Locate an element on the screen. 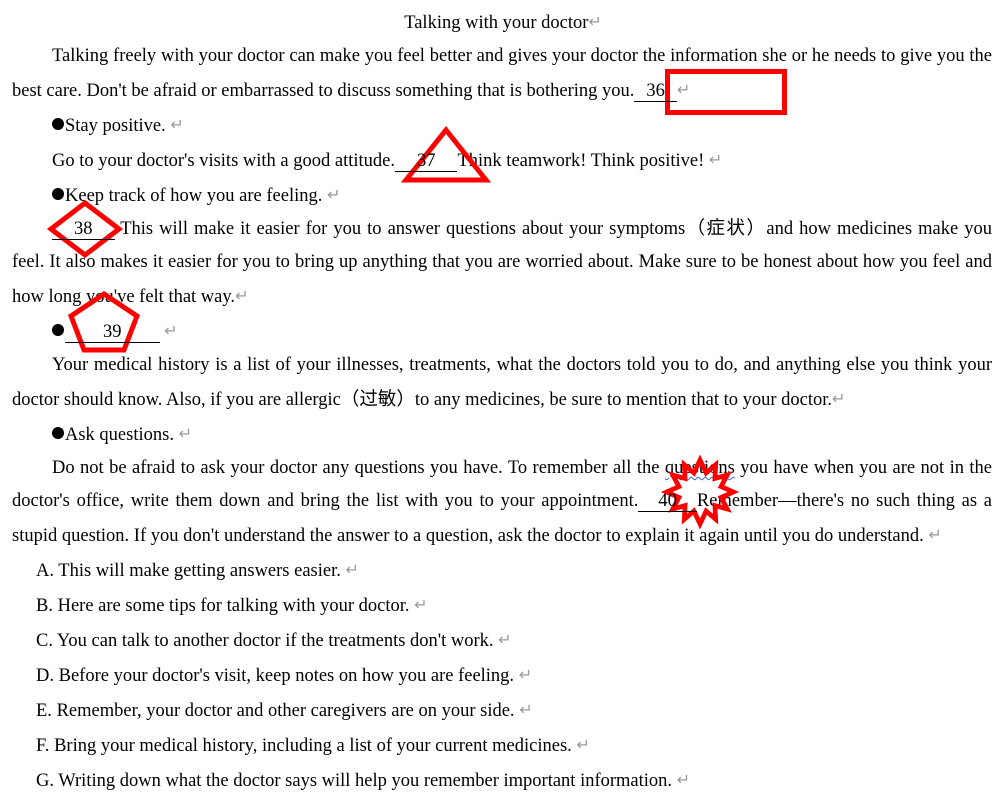 The width and height of the screenshot is (1006, 798). option-c-letter: C. is located at coordinates (44, 641).